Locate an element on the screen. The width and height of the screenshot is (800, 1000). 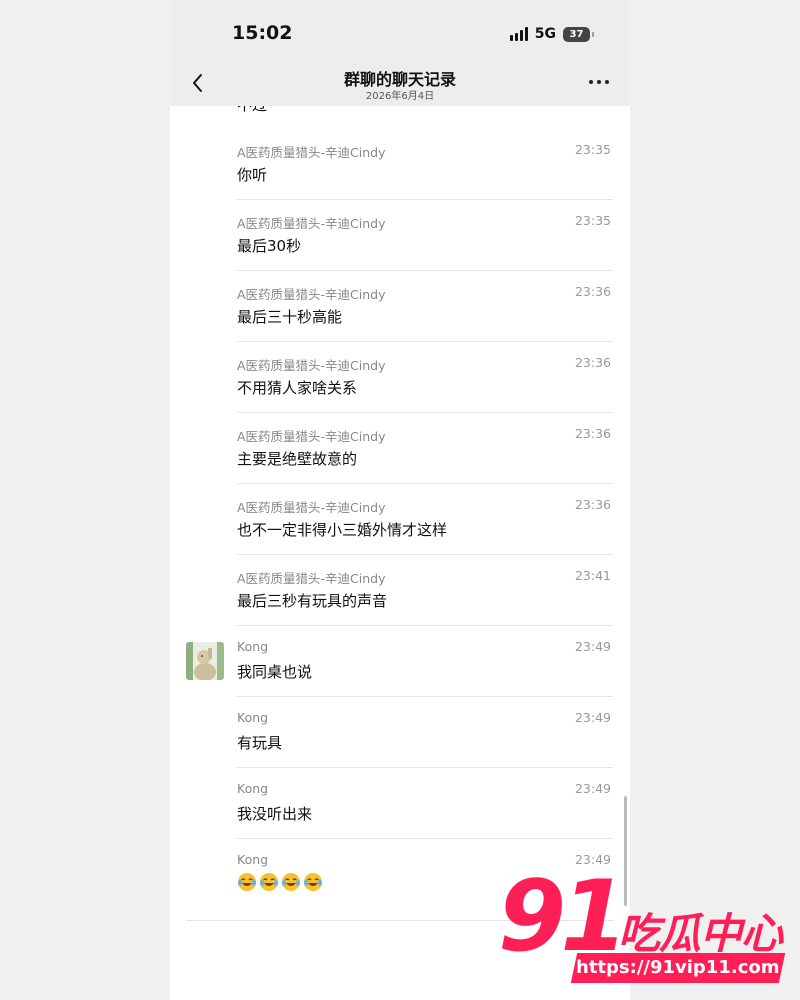
watermark-url: https://91vip11.com is located at coordinates (678, 968).